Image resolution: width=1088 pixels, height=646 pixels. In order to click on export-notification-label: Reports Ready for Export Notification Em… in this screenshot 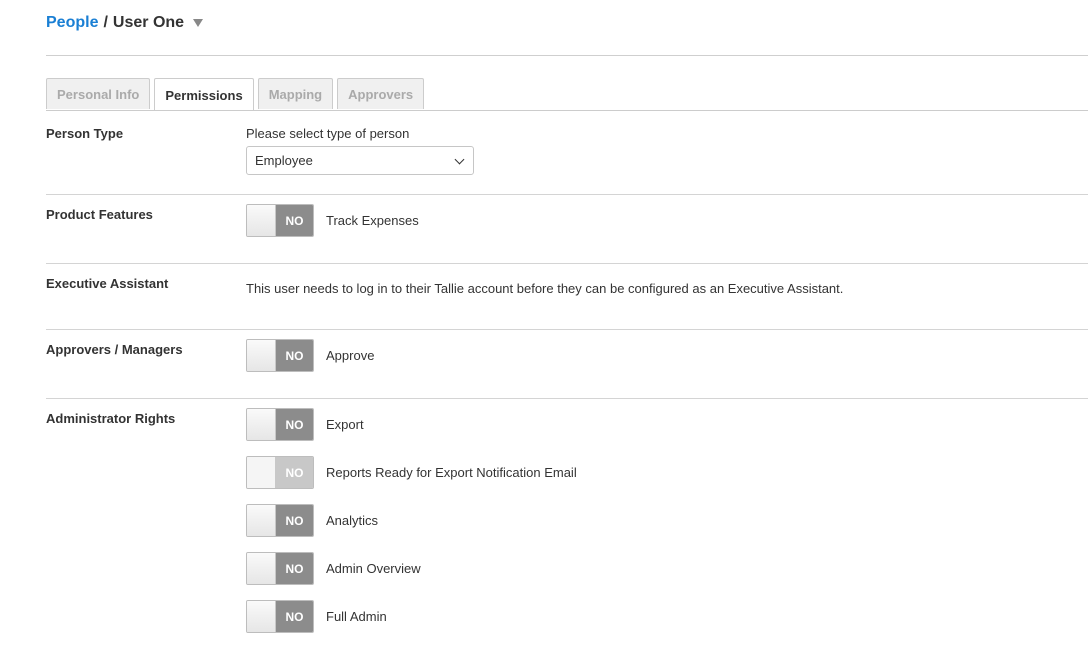, I will do `click(451, 472)`.